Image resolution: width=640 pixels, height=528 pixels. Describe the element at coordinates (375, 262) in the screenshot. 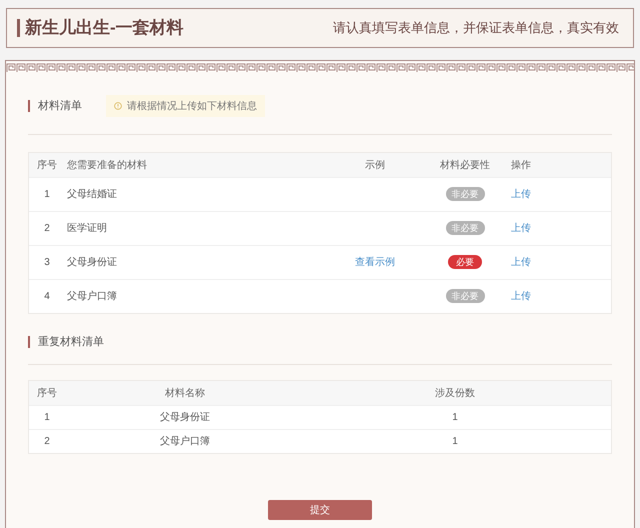

I see `example-link: 查看示例` at that location.